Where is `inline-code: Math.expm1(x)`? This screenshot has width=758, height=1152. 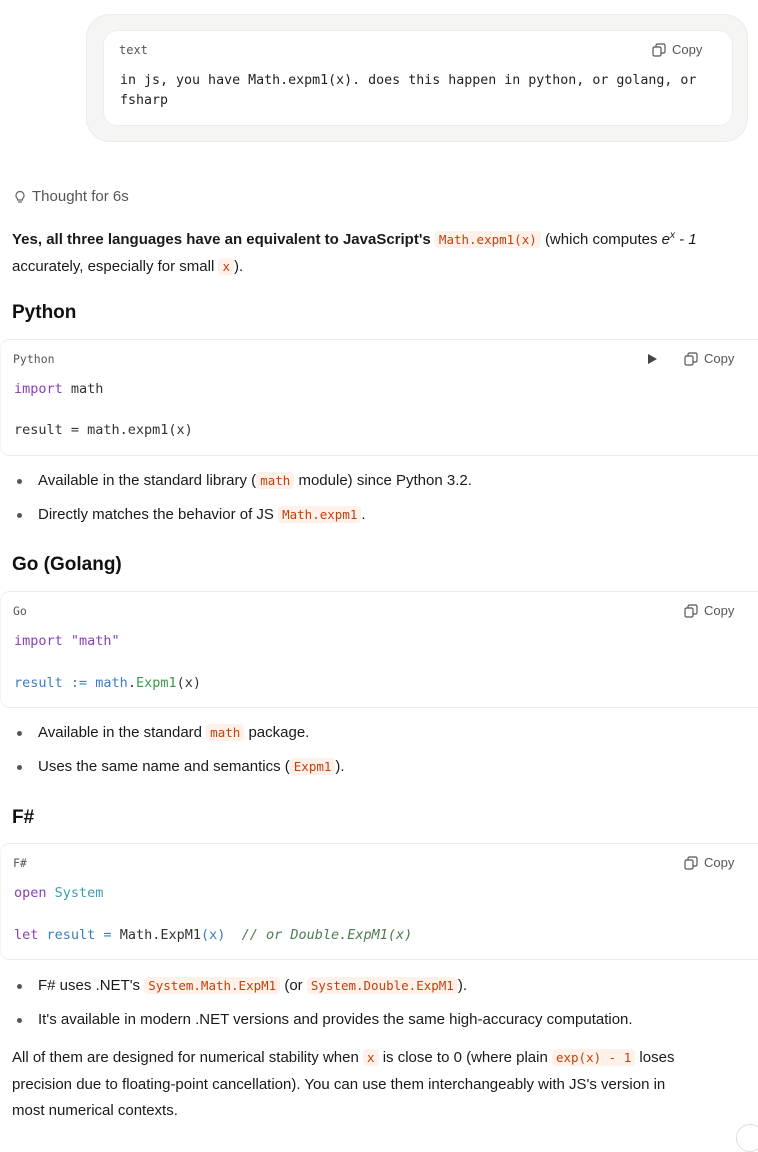 inline-code: Math.expm1(x) is located at coordinates (487, 239).